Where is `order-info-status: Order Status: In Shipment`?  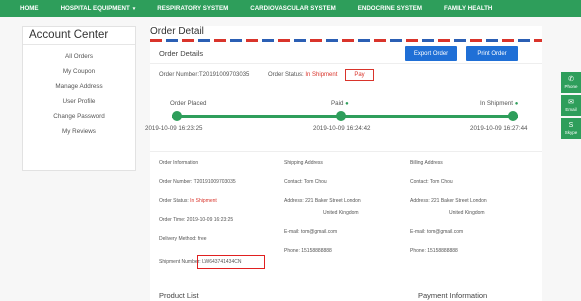
order-info-status: Order Status: In Shipment is located at coordinates (188, 201).